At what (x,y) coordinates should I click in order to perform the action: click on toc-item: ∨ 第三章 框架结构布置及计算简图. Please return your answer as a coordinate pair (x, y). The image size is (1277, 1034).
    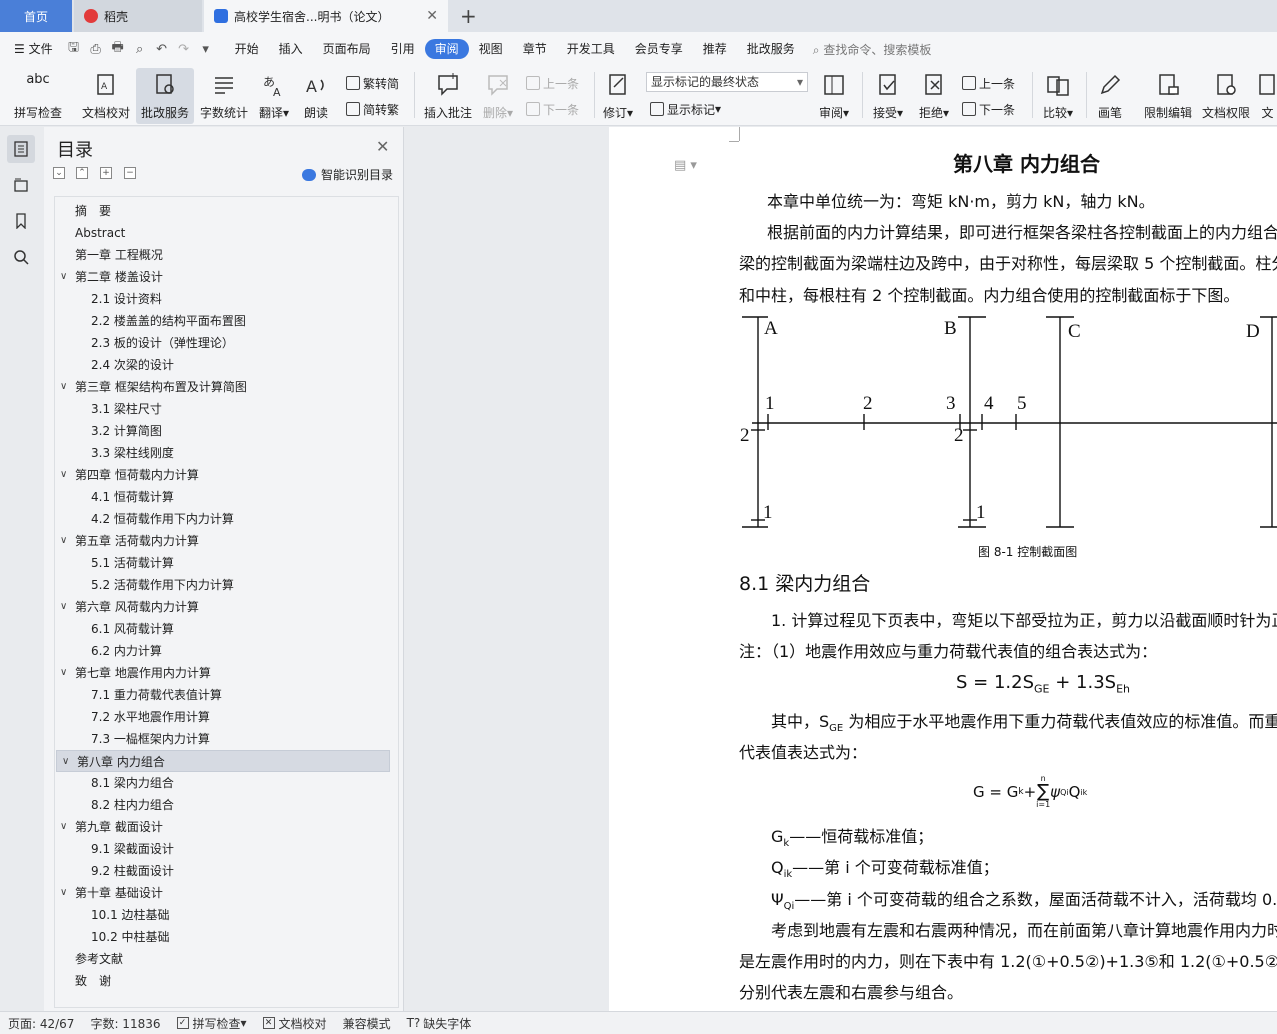
    Looking at the image, I should click on (222, 387).